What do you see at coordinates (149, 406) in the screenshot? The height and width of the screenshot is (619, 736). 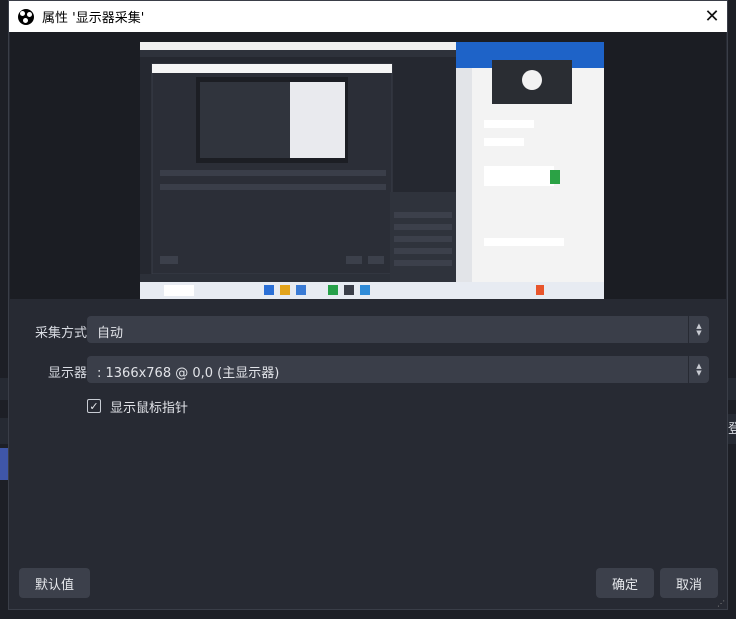 I see `show-cursor-label: 显示鼠标指针` at bounding box center [149, 406].